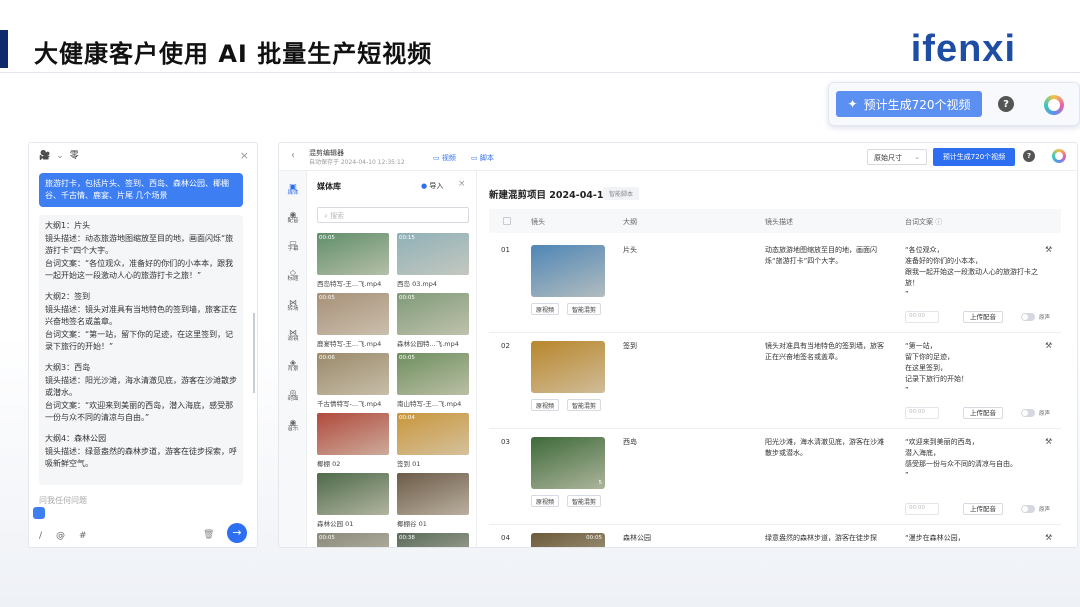  What do you see at coordinates (433, 540) in the screenshot?
I see `media-thumb: 00:38` at bounding box center [433, 540].